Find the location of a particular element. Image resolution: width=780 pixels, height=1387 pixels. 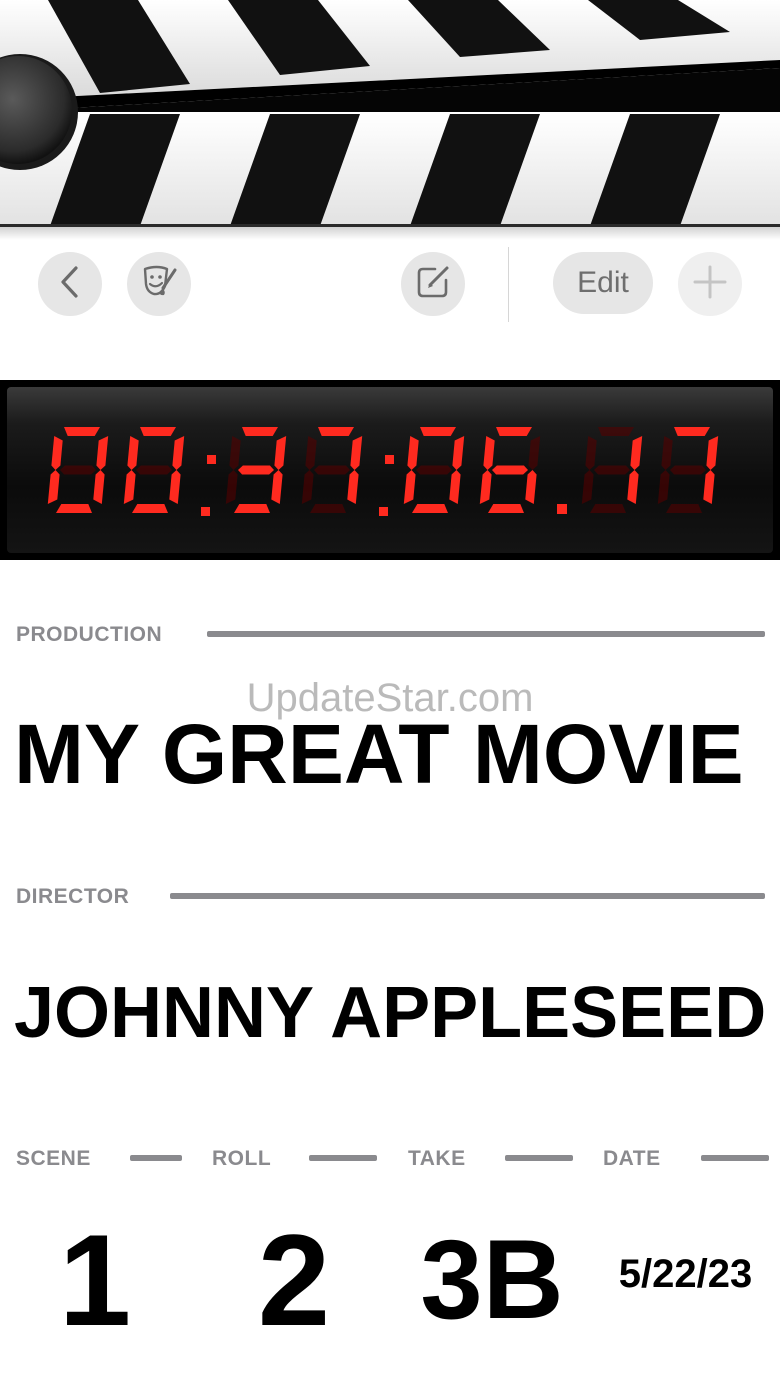

timecode-dot is located at coordinates (562, 509).